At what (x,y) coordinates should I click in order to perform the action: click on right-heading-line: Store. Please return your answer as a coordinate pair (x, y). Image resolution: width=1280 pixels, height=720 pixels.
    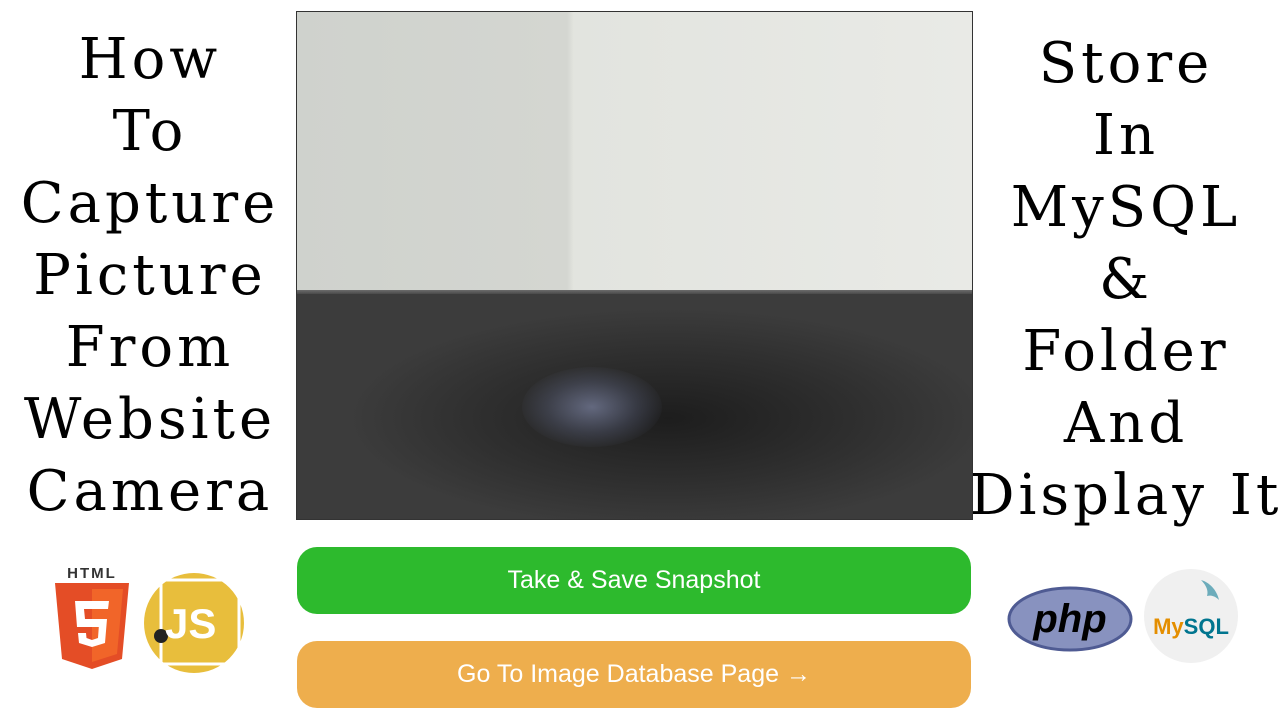
    Looking at the image, I should click on (1126, 63).